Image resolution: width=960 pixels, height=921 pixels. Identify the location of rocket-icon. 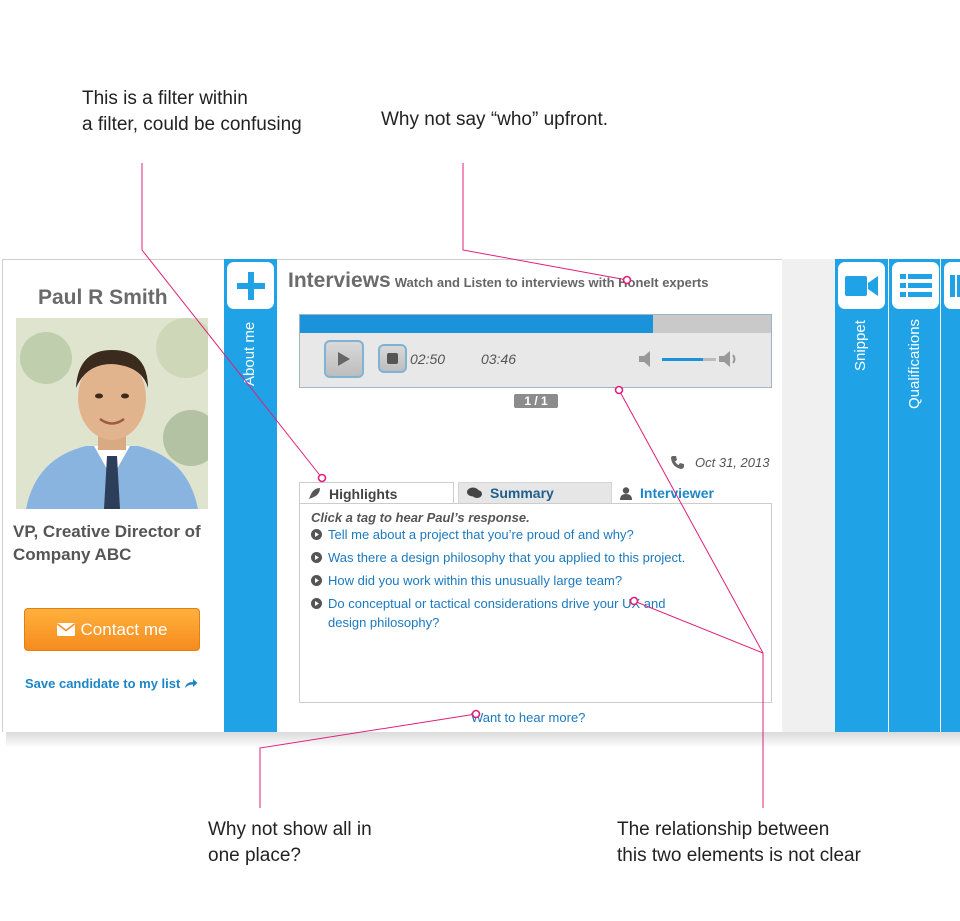
(314, 493).